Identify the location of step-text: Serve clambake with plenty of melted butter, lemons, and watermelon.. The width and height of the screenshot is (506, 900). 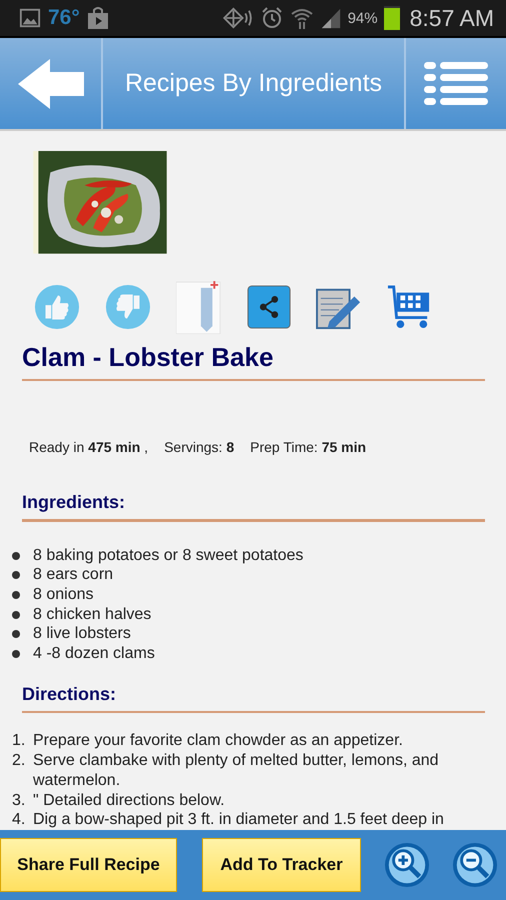
(236, 771).